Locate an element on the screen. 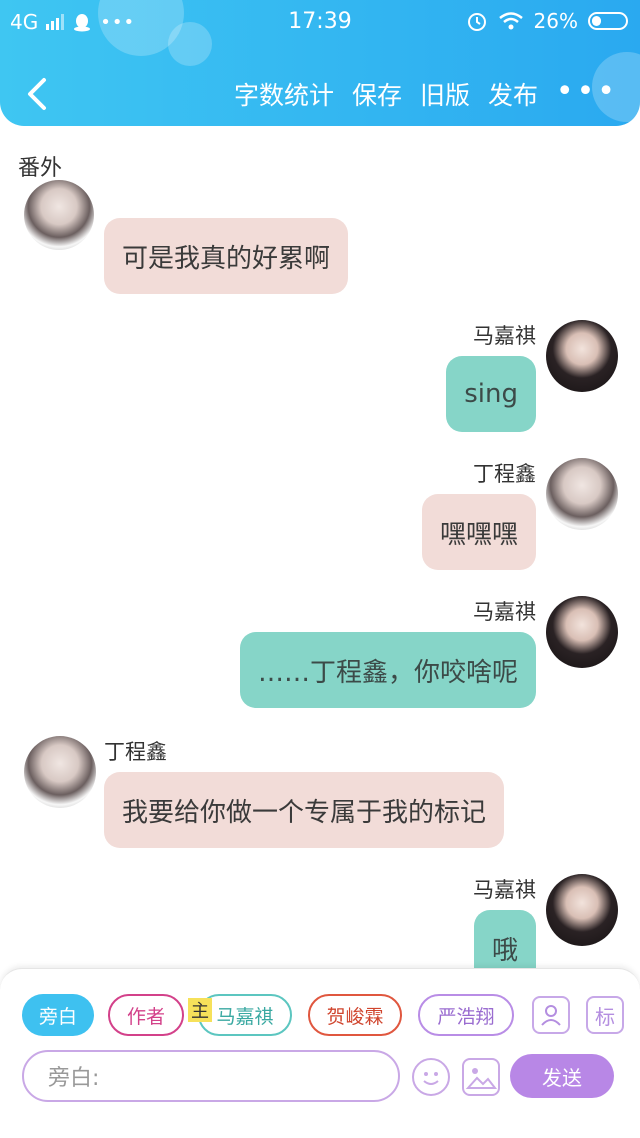  publish-button: 发布 is located at coordinates (513, 94).